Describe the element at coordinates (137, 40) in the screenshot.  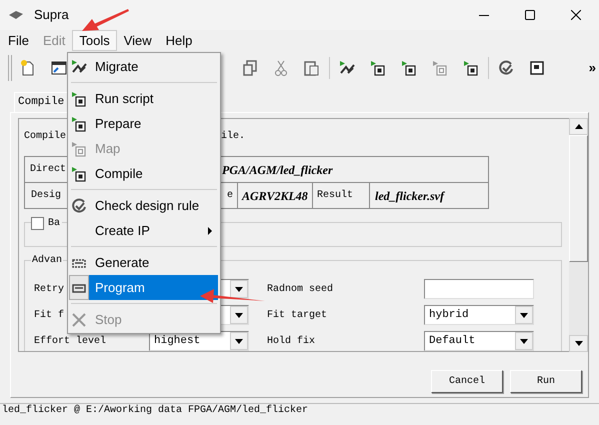
I see `menu-item: View` at that location.